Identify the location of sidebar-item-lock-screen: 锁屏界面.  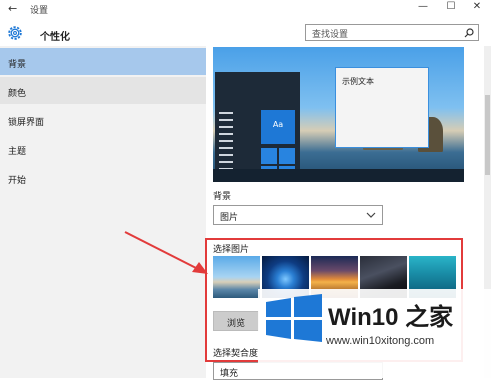
(103, 119).